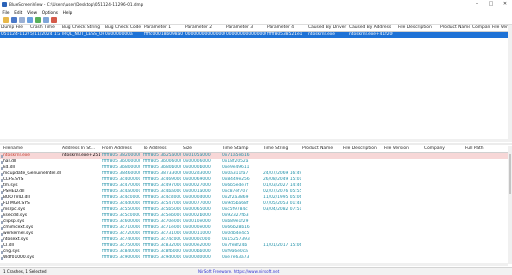 This screenshot has width=512, height=275. Describe the element at coordinates (67, 12) in the screenshot. I see `menu-help: Help` at that location.